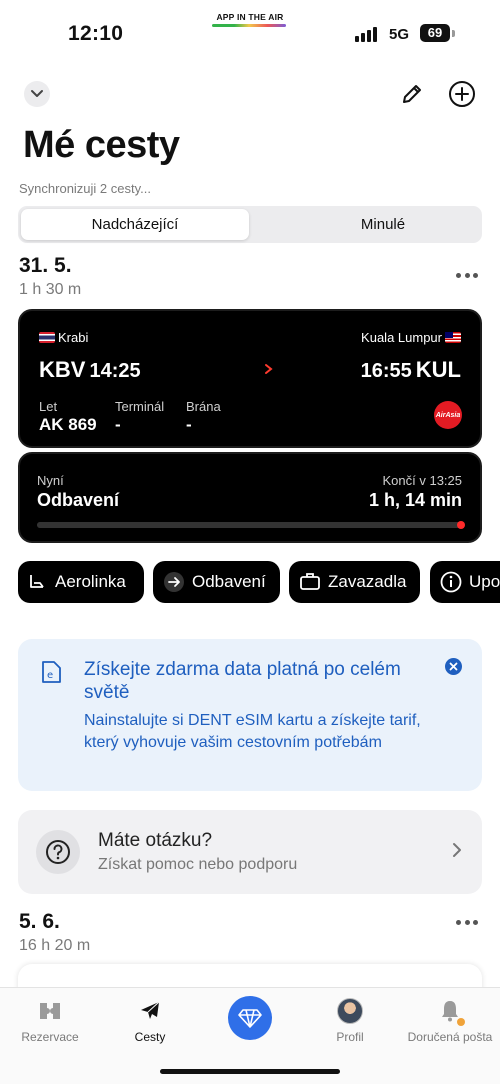  What do you see at coordinates (250, 30) in the screenshot?
I see `status-bar: 12:10 APP IN THE AIR 5G 69` at bounding box center [250, 30].